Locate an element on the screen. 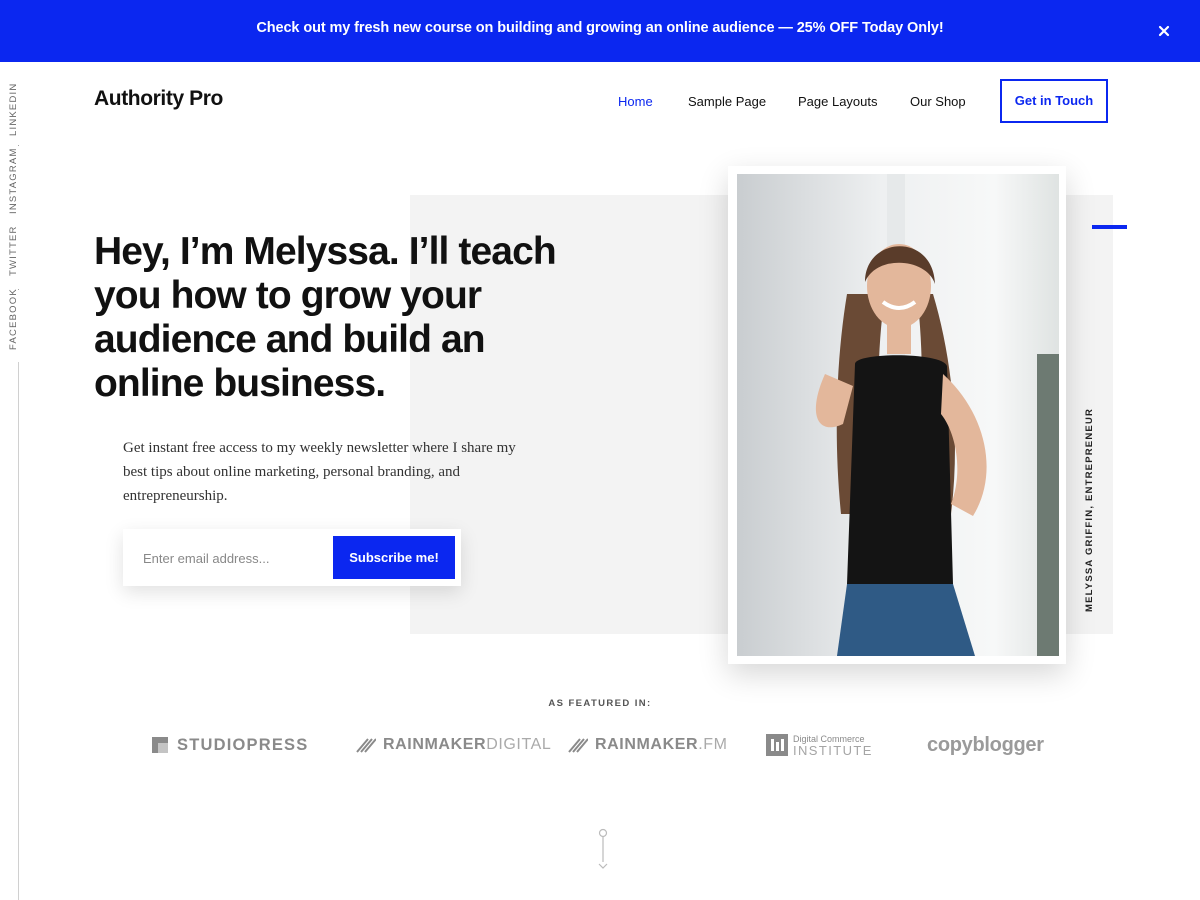 The width and height of the screenshot is (1200, 900). dci-wordmark-bottom: INSTITUTE is located at coordinates (833, 750).